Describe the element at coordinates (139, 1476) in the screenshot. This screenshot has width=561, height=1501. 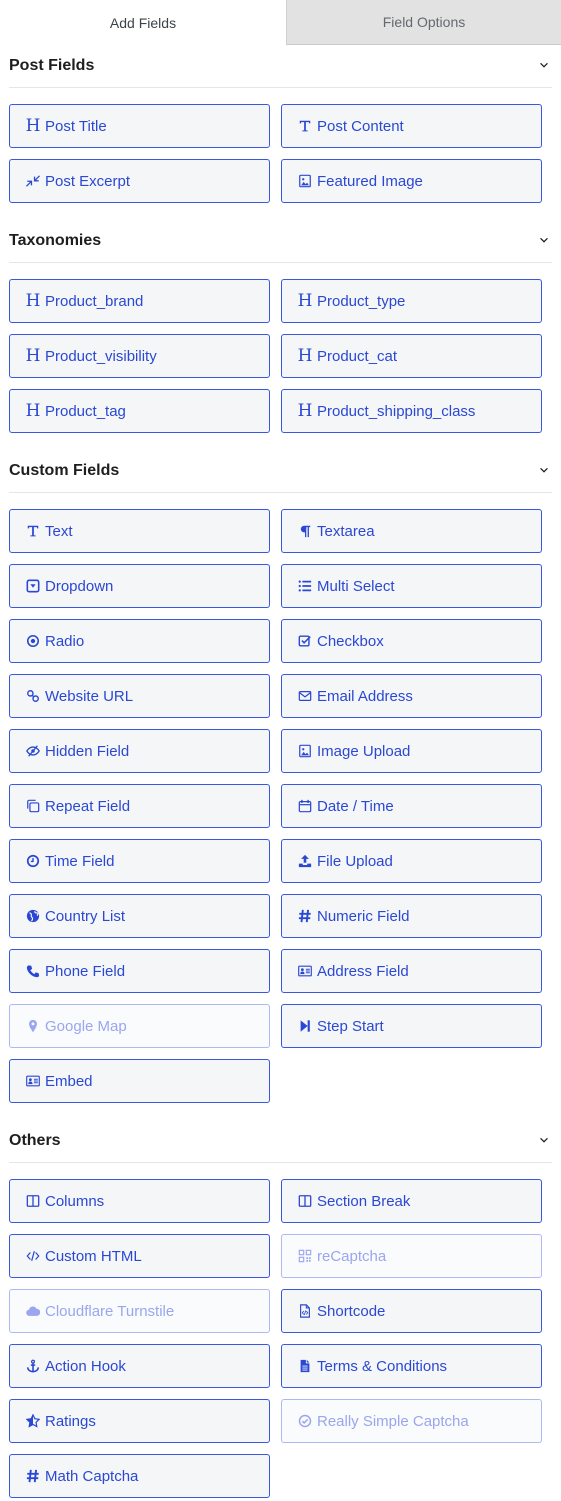
I see `field-button-math-captcha: Math Captcha` at that location.